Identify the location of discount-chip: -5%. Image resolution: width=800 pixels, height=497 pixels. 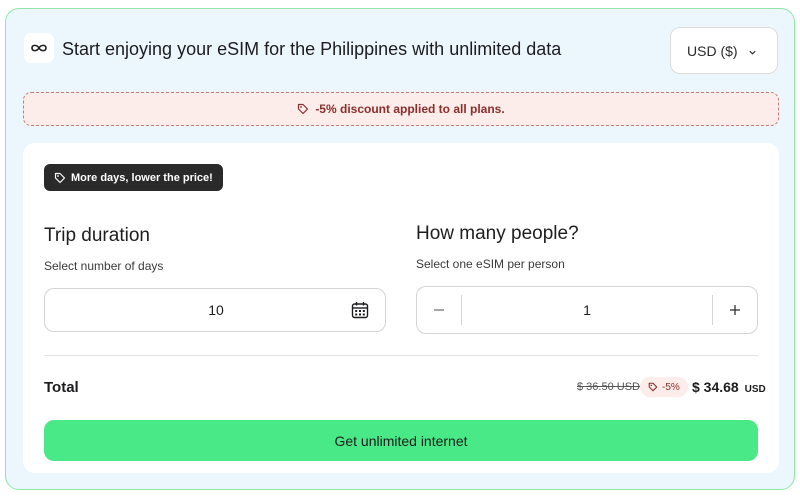
(664, 387).